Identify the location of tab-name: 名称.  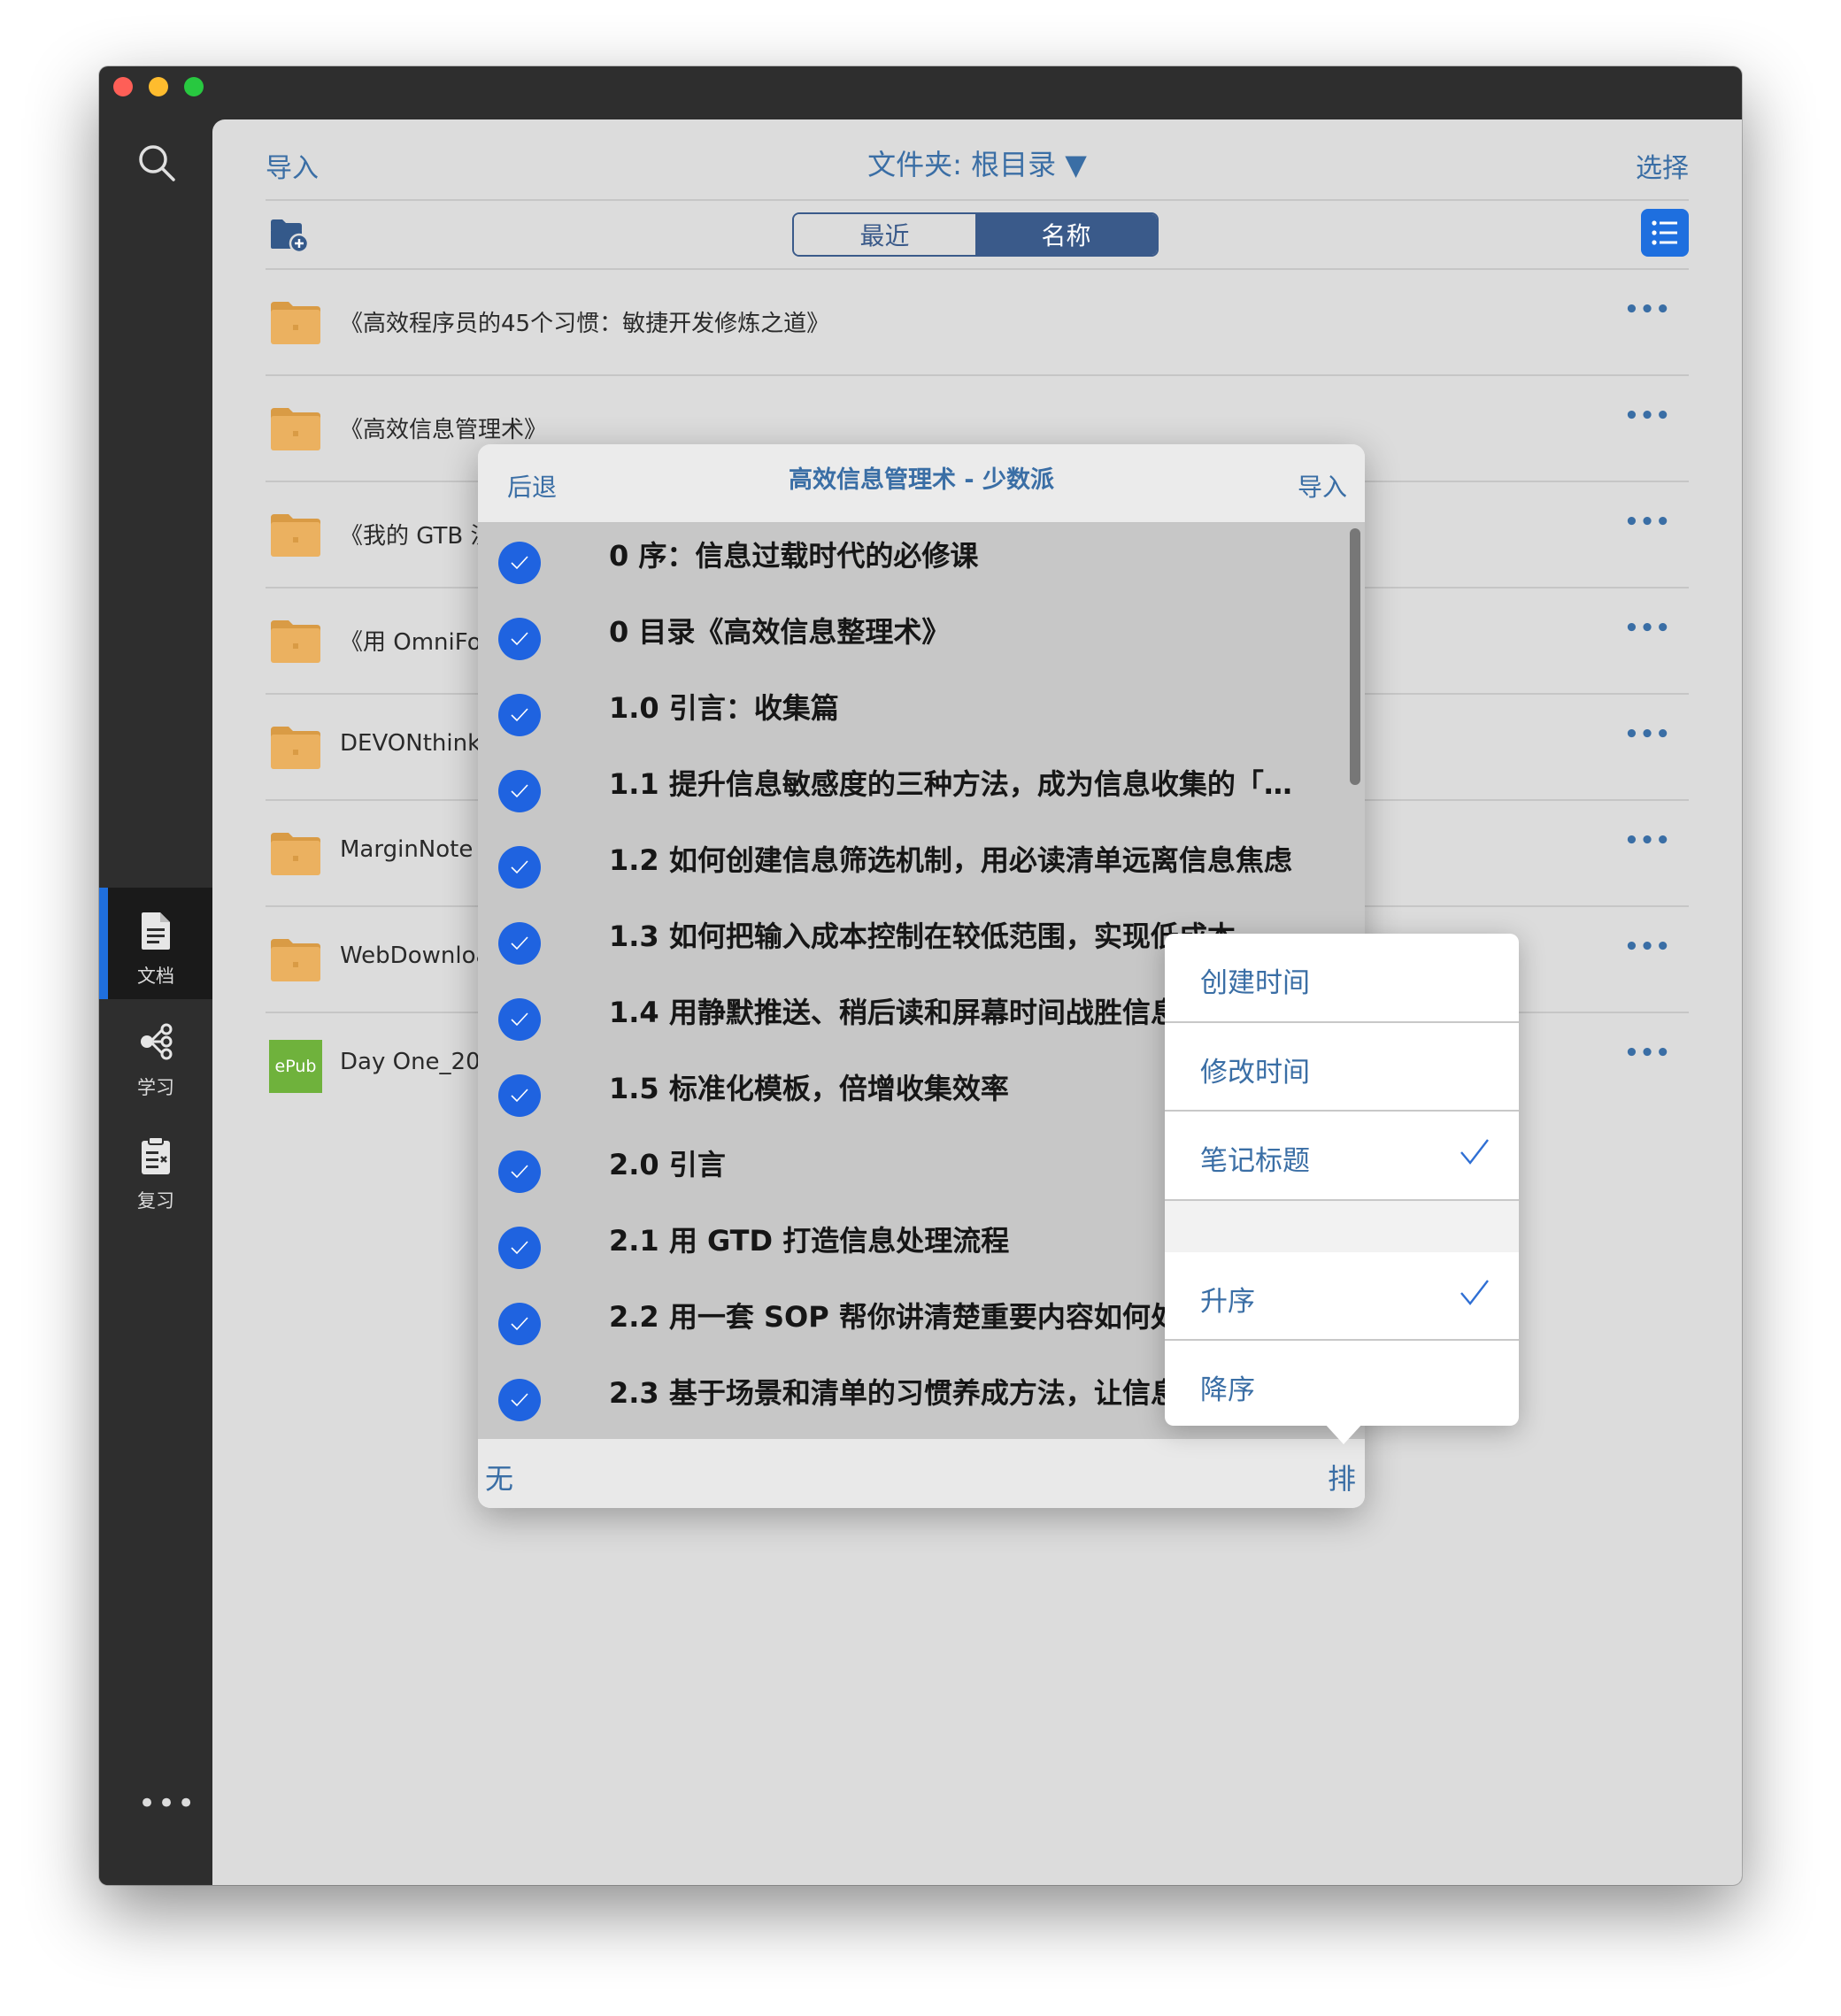
(1066, 234).